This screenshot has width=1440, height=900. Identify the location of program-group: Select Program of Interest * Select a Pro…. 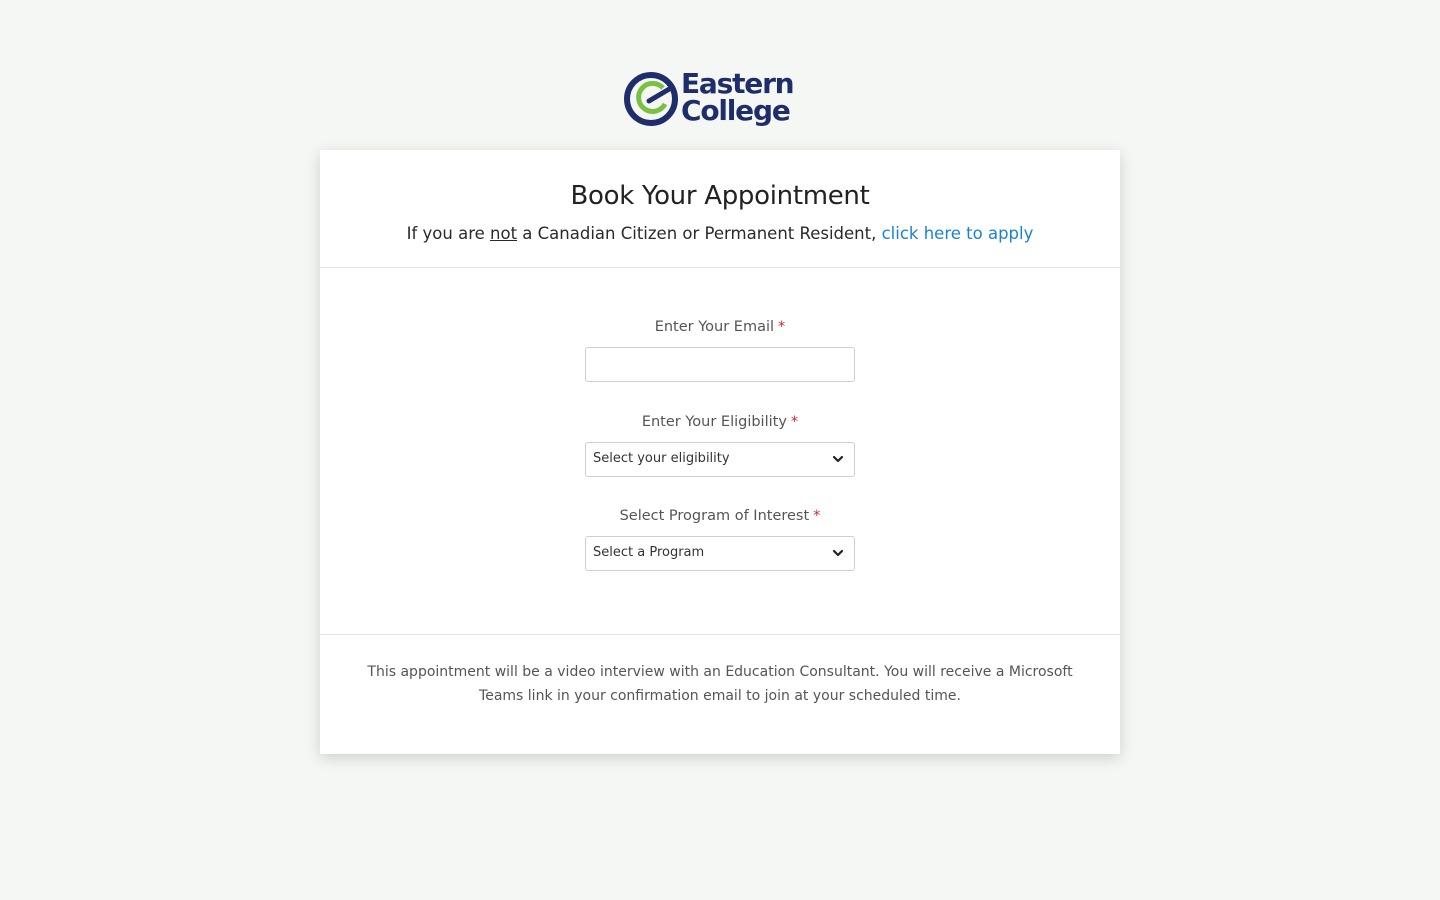
(720, 538).